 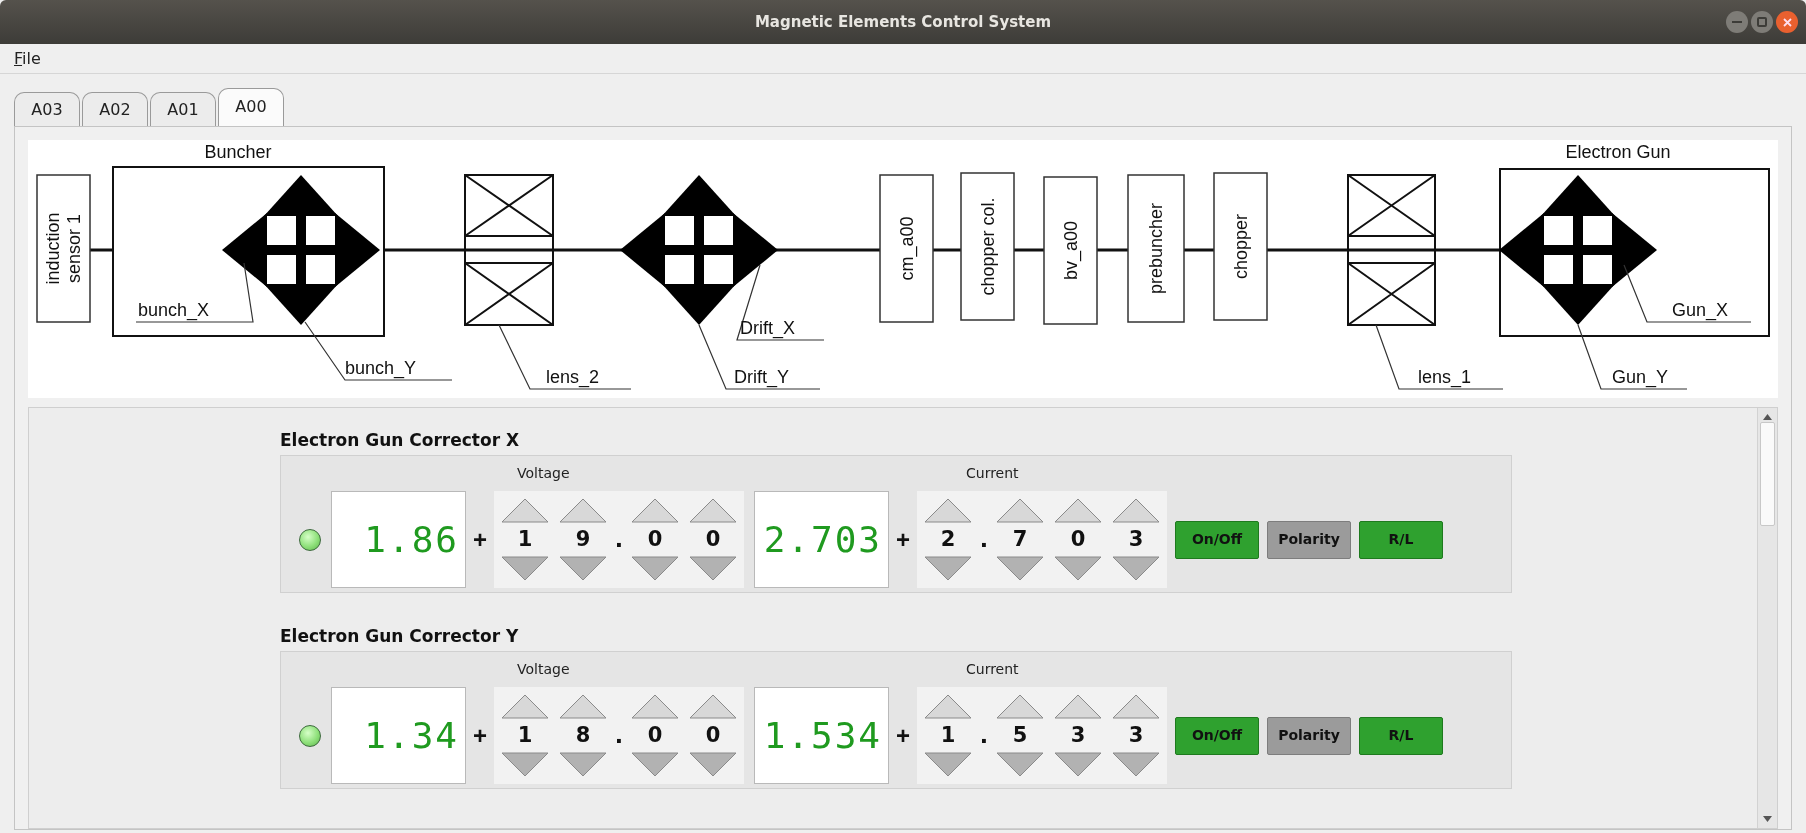 What do you see at coordinates (381, 368) in the screenshot?
I see `element-label: bunch_Y` at bounding box center [381, 368].